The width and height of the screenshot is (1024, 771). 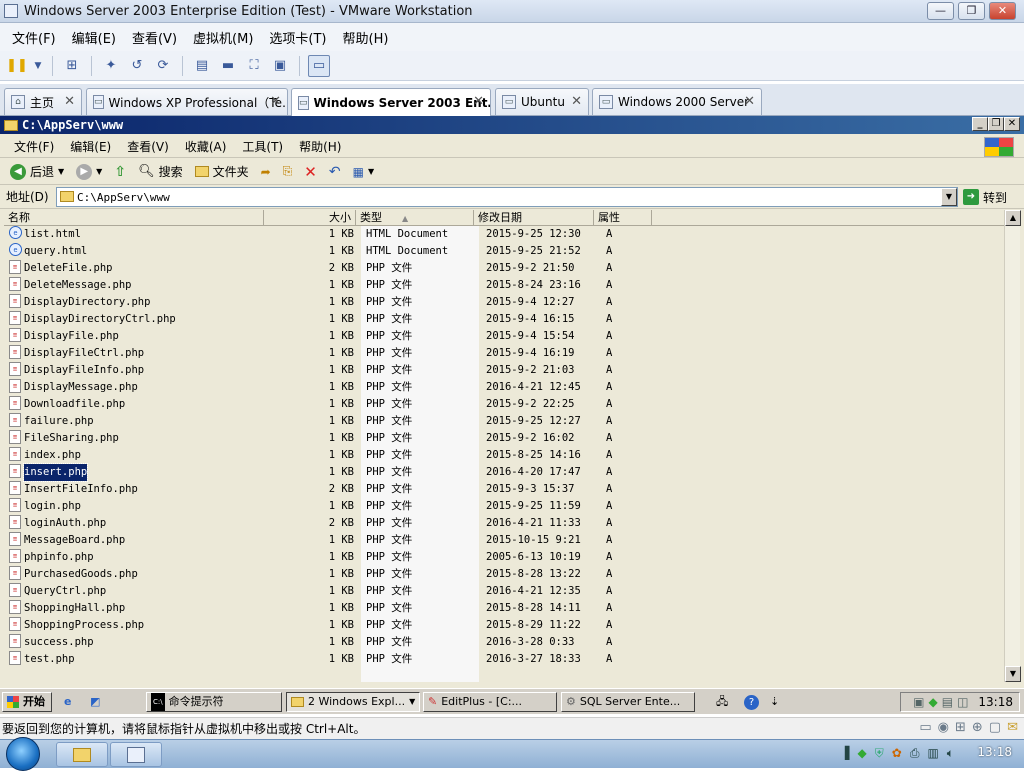 I want to click on ie-quicklaunch-icon: e, so click(x=71, y=702).